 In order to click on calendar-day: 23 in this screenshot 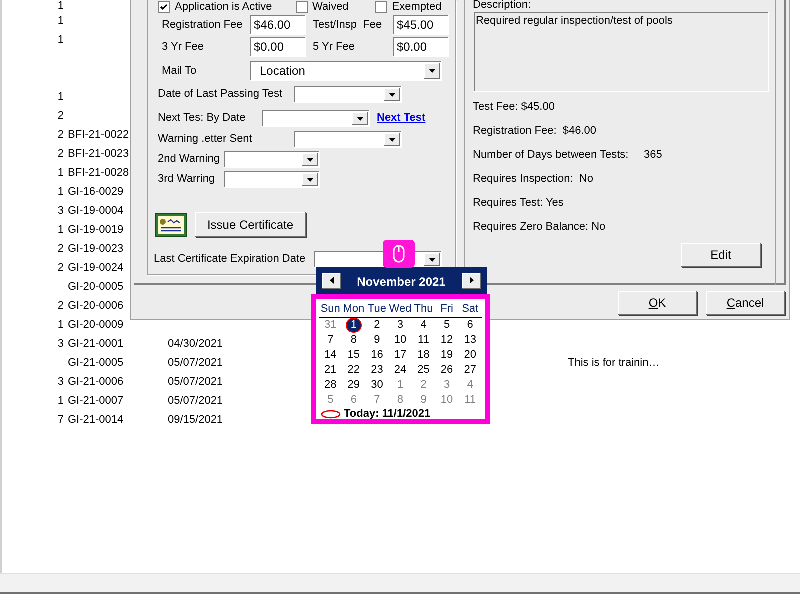, I will do `click(377, 370)`.